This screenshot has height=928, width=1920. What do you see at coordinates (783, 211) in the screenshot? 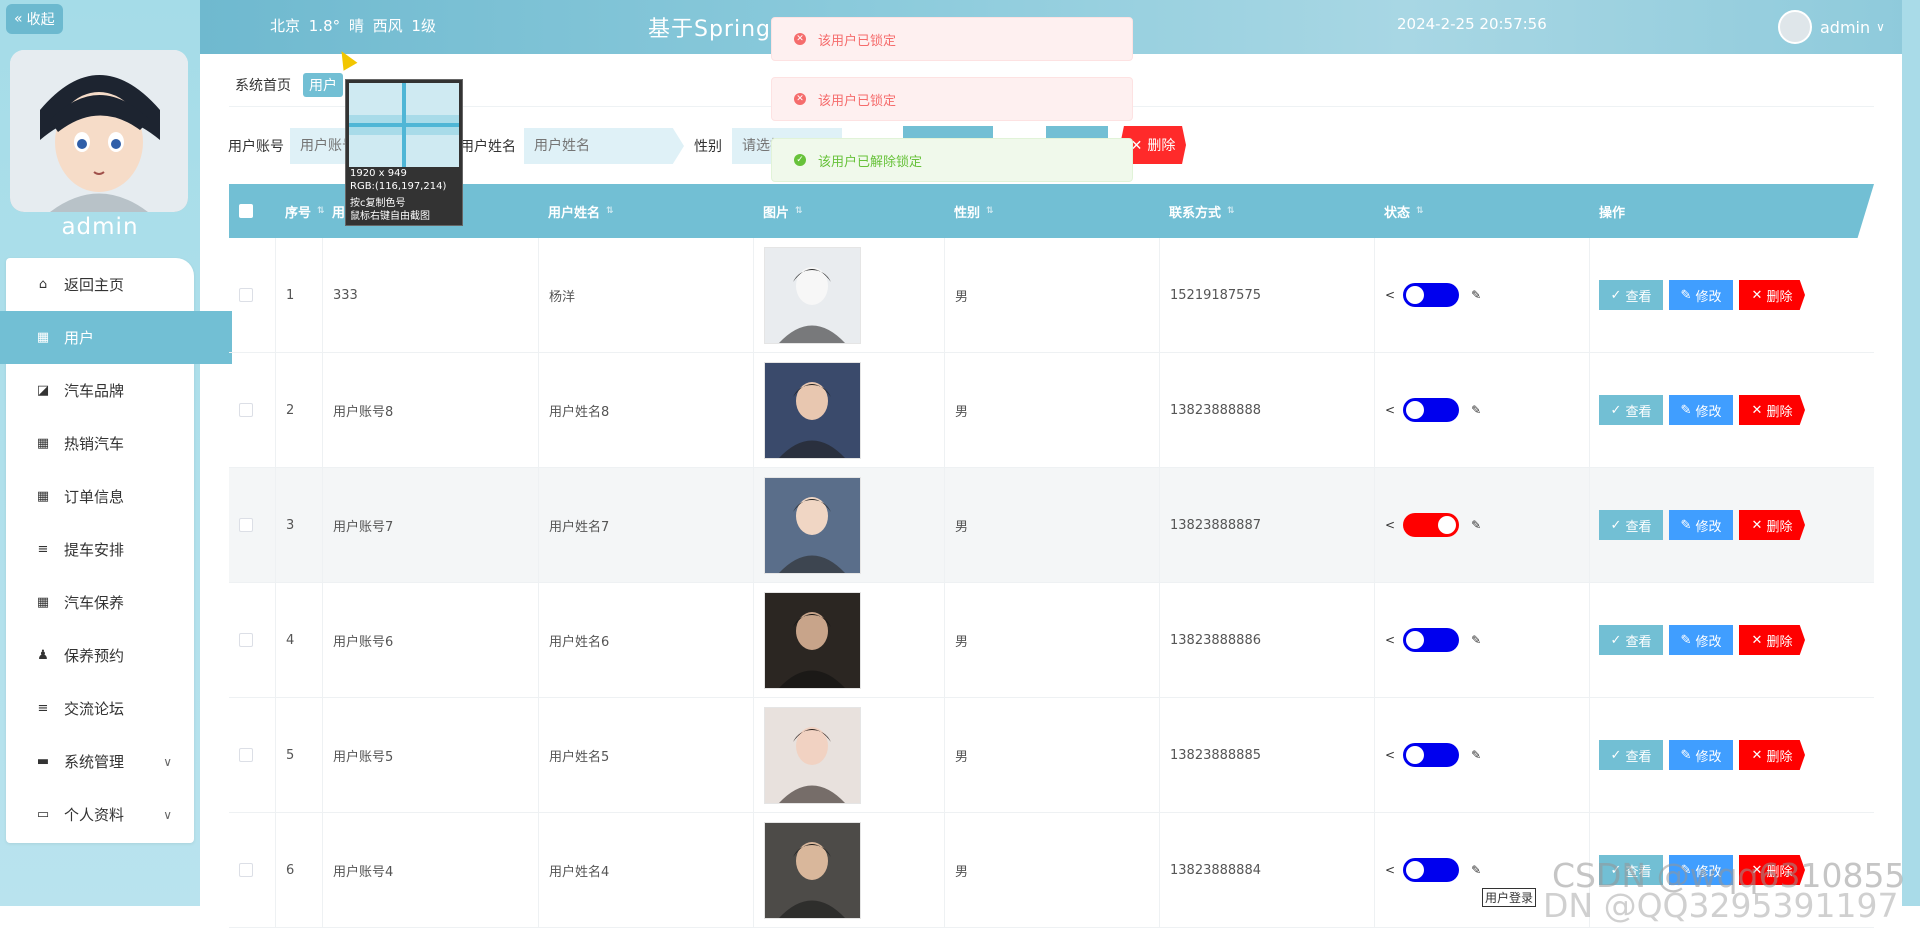
I see `column-header-image: 图片 ⇅` at bounding box center [783, 211].